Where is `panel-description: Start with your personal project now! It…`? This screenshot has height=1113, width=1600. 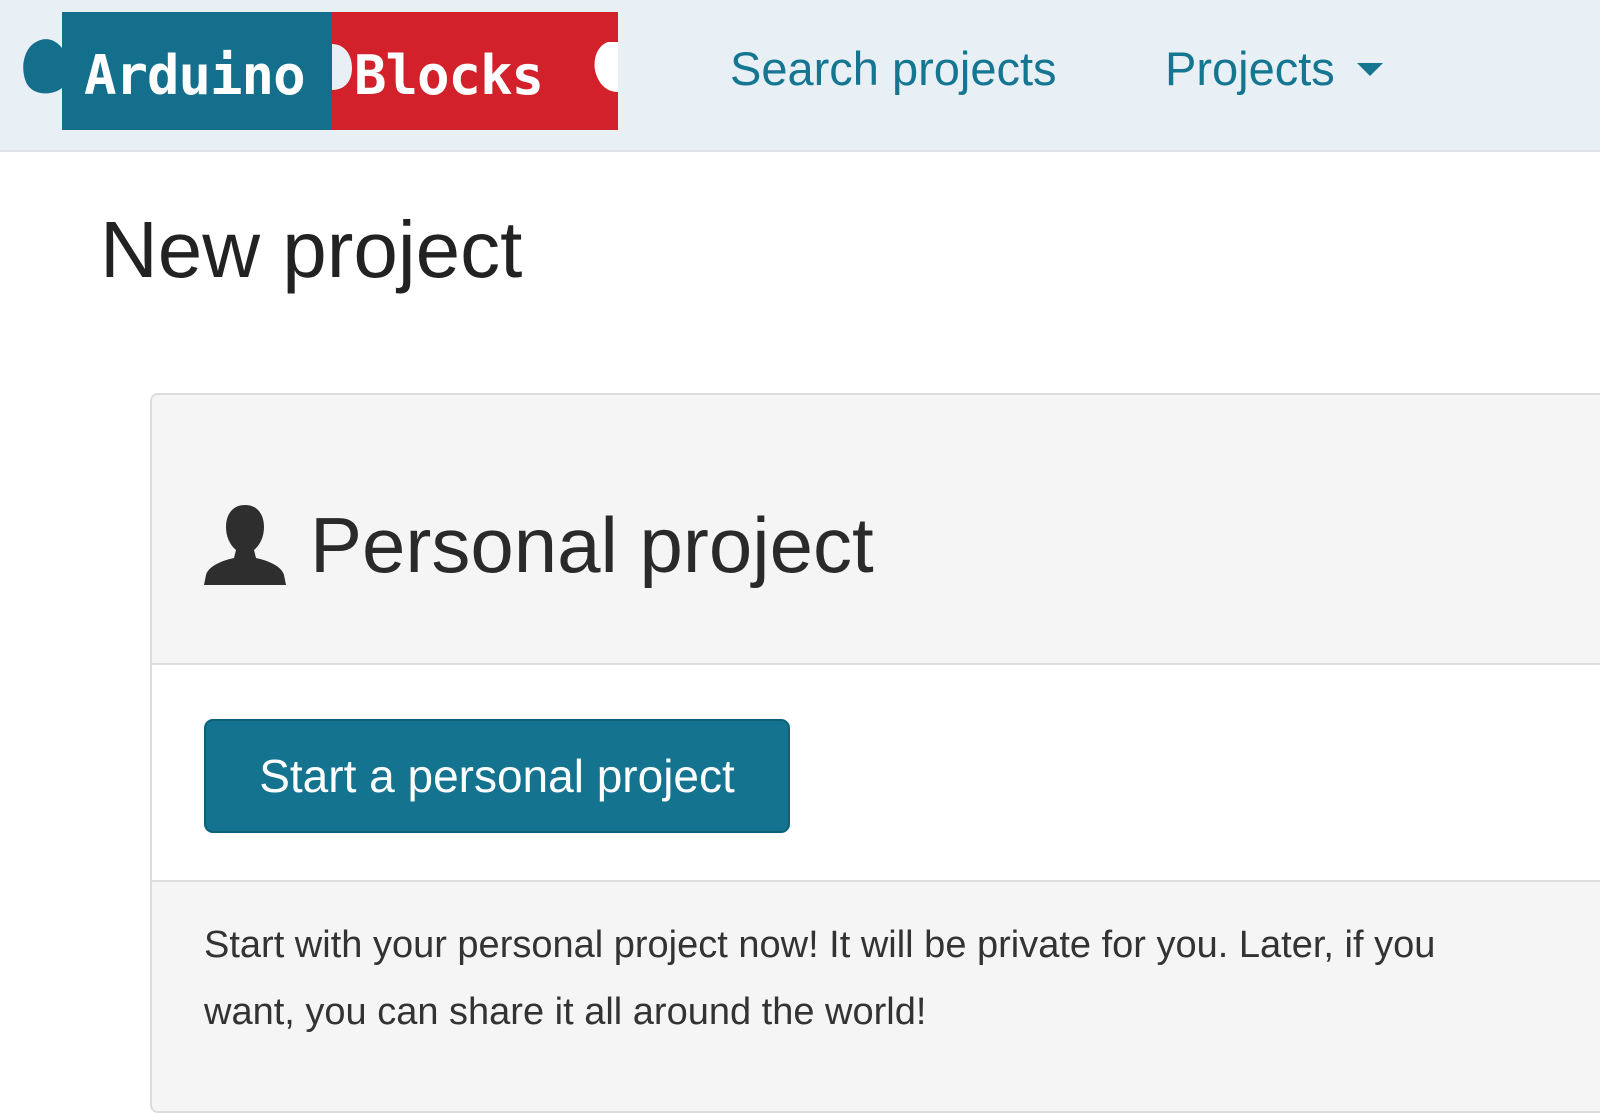
panel-description: Start with your personal project now! It… is located at coordinates (820, 978).